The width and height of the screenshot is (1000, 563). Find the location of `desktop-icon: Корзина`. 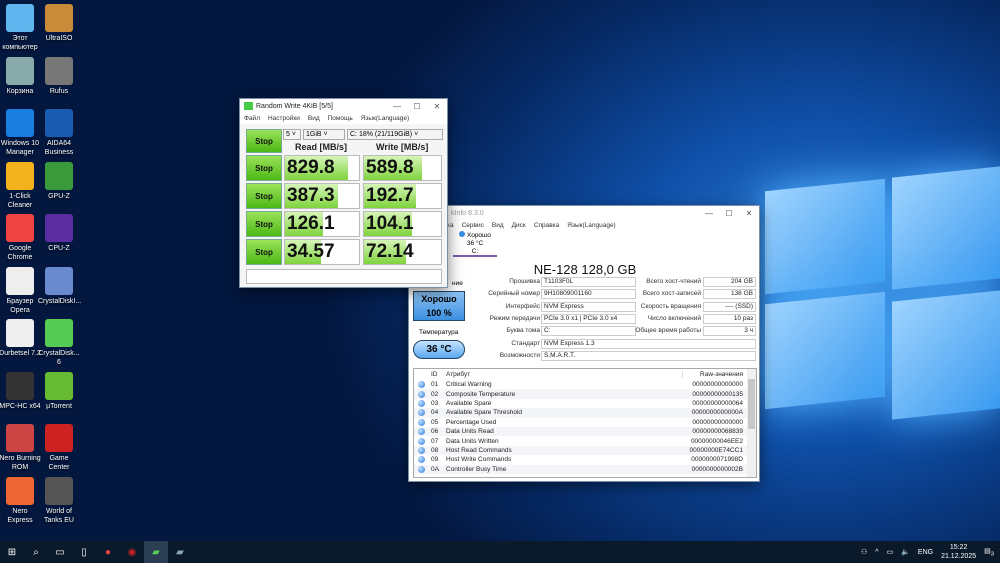

desktop-icon: Корзина is located at coordinates (20, 76).